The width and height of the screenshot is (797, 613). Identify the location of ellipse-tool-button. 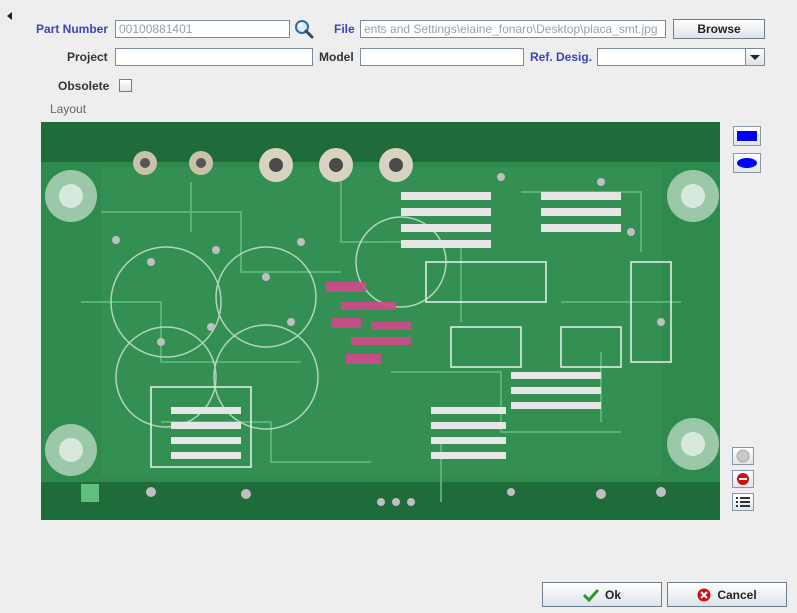
(747, 163).